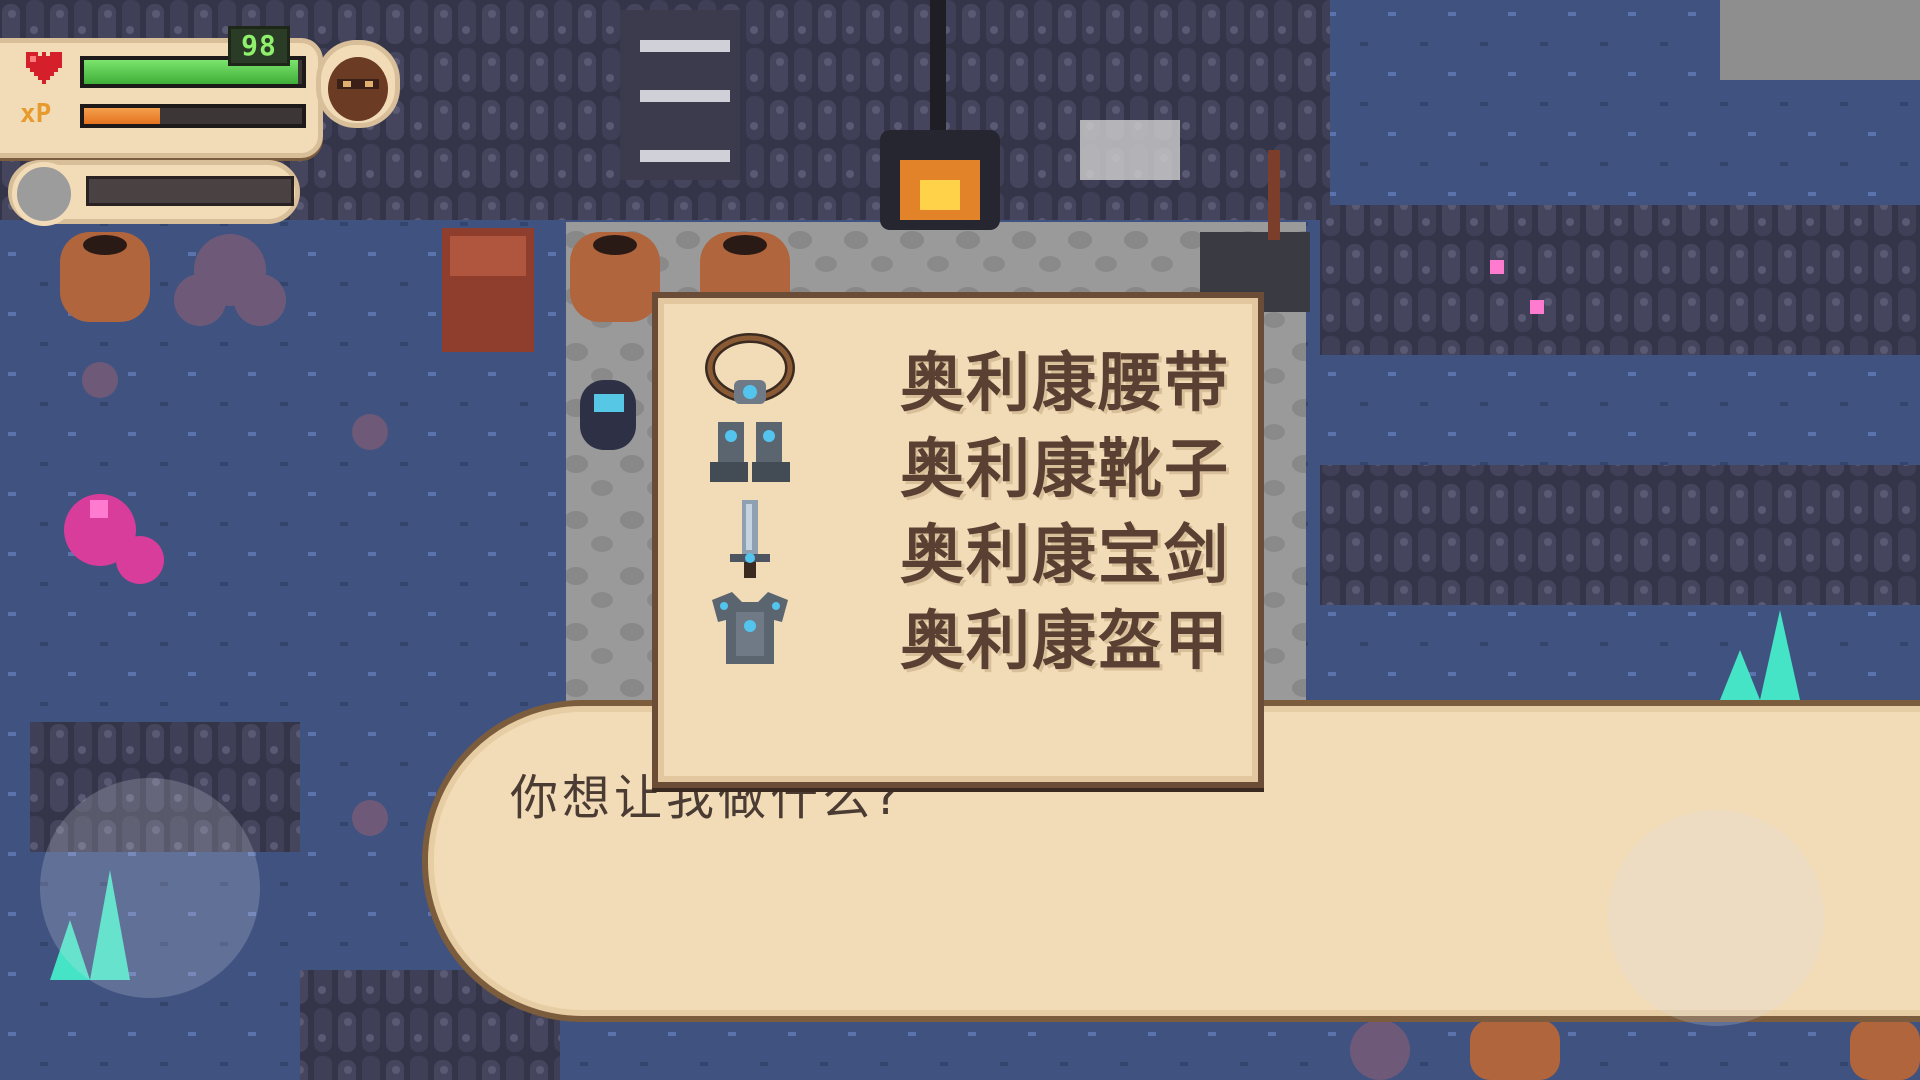  I want to click on crafting-menu: 奥利康腰带 奥利康靴子 奥利康宝剑 奥利康盔甲, so click(958, 540).